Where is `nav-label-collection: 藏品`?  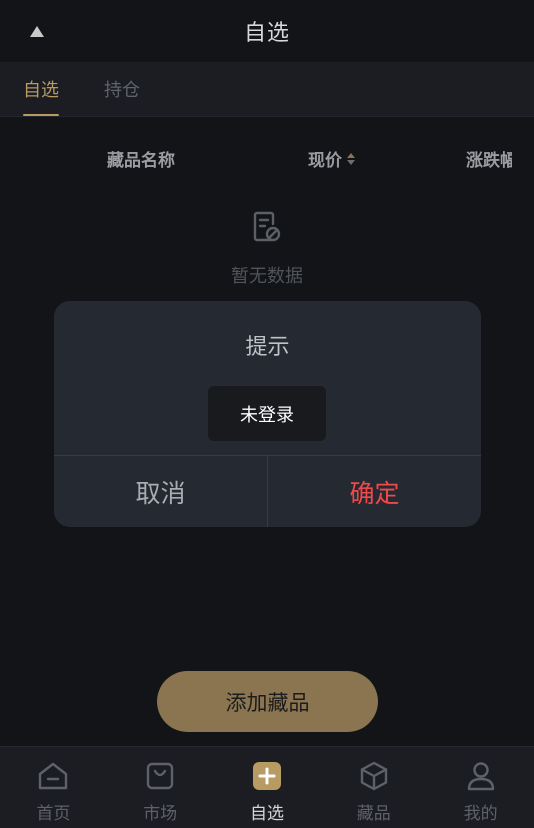
nav-label-collection: 藏品 is located at coordinates (373, 814).